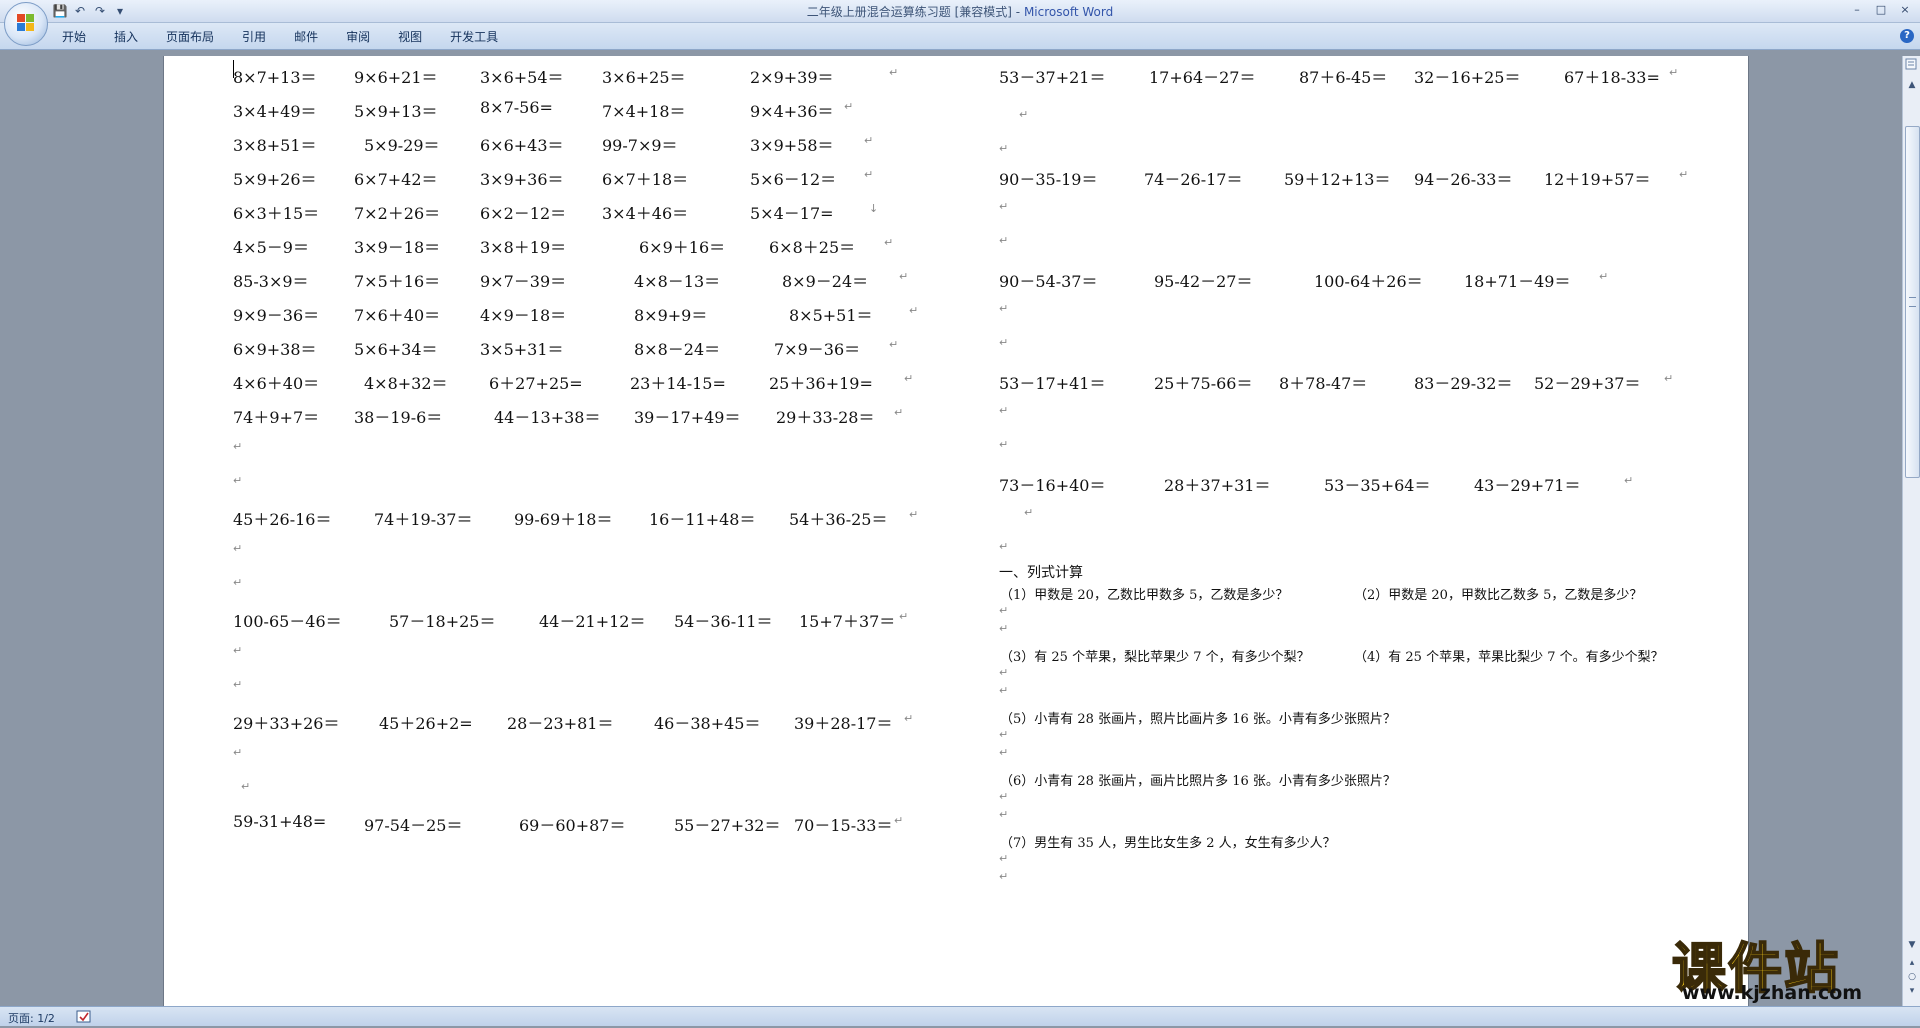 The image size is (1920, 1028). I want to click on equation-cell: 9×9－36＝, so click(276, 315).